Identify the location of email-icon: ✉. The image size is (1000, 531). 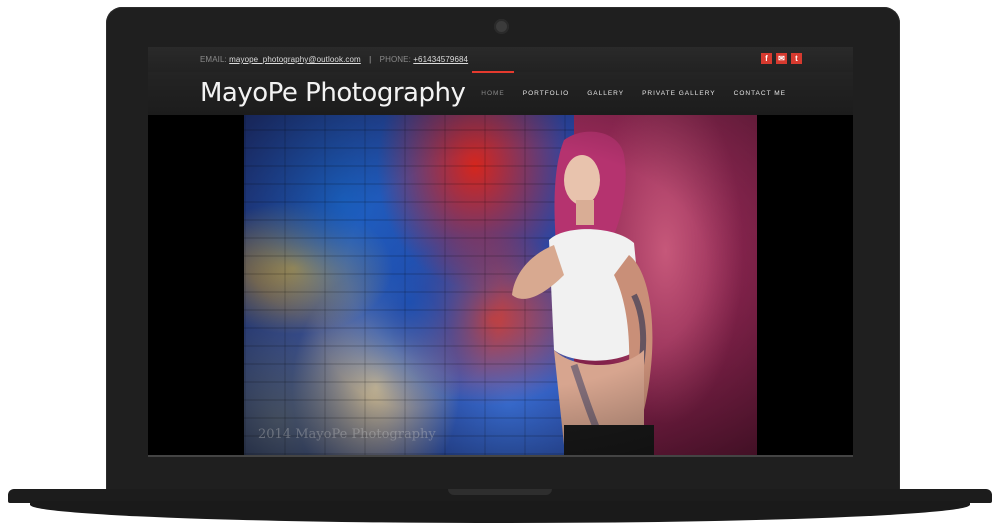
(781, 58).